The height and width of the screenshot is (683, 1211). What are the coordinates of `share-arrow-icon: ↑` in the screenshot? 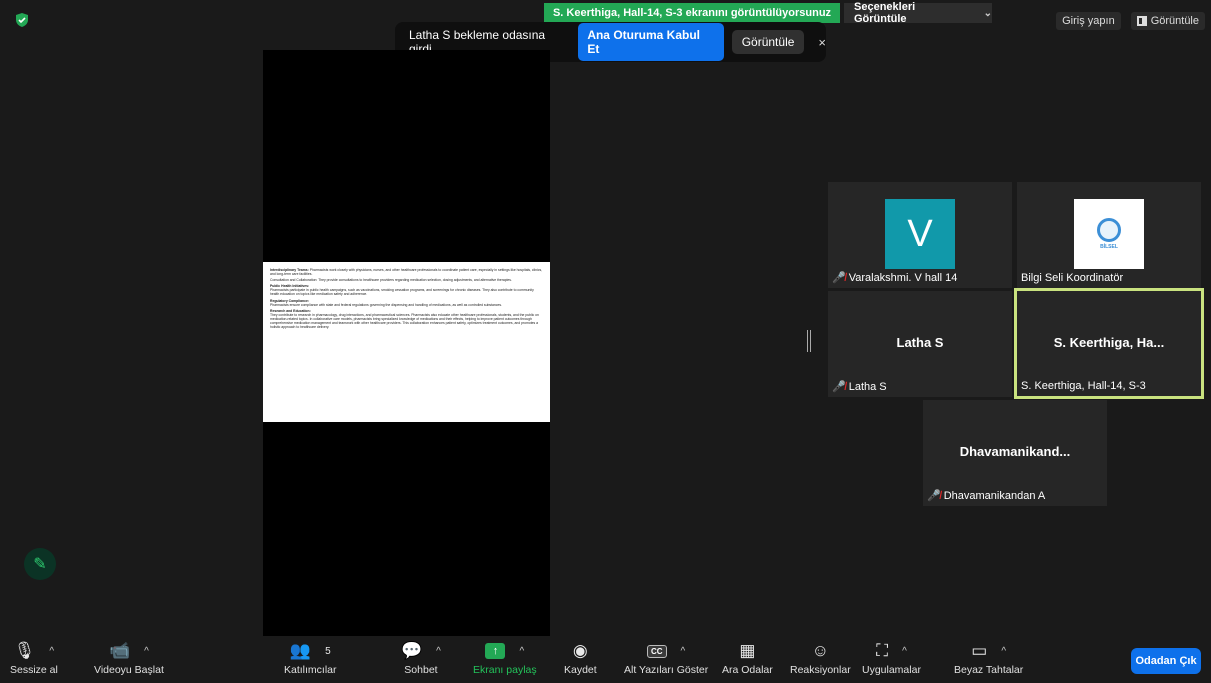 It's located at (495, 651).